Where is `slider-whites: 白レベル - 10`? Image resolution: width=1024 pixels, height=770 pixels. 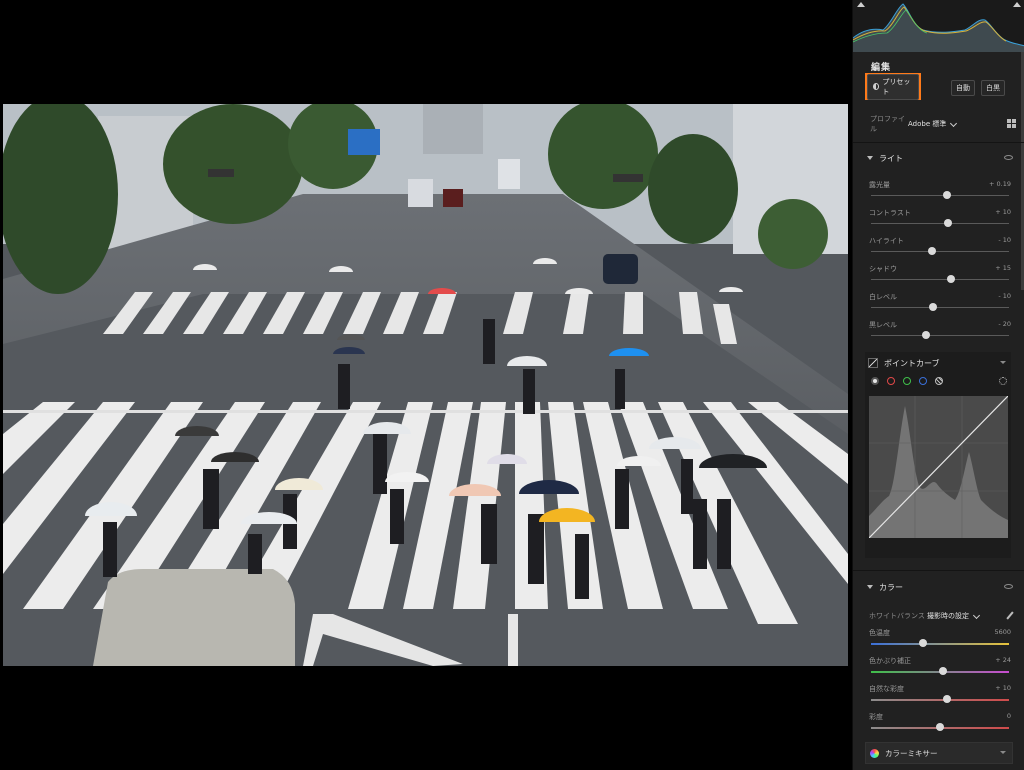
slider-whites: 白レベル - 10 is located at coordinates (940, 304).